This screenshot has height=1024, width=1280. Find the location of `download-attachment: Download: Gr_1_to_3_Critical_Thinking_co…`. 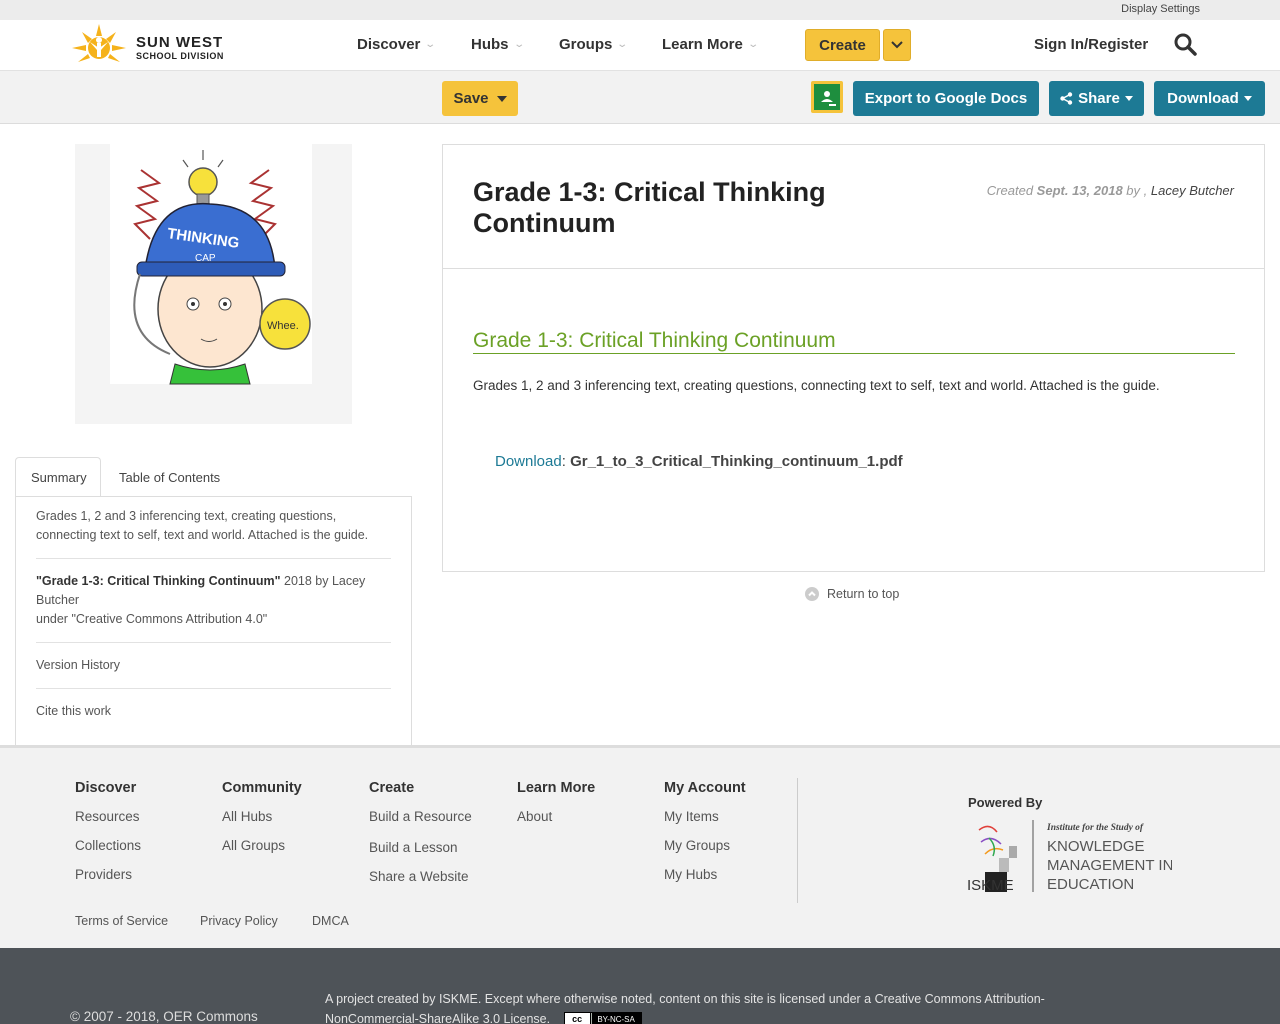

download-attachment: Download: Gr_1_to_3_Critical_Thinking_co… is located at coordinates (699, 461).